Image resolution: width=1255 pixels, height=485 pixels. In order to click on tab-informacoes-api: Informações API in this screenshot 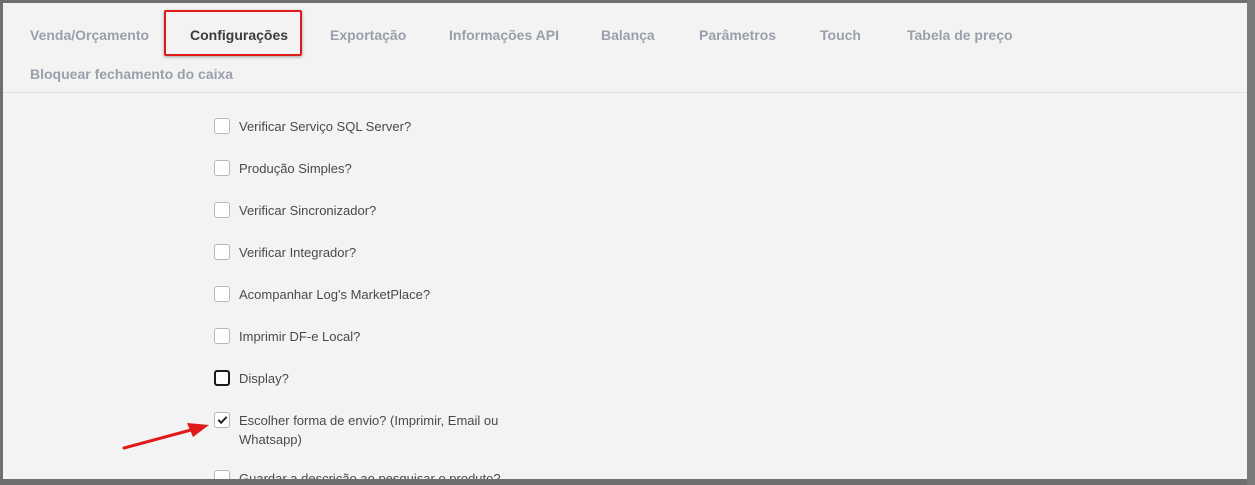, I will do `click(504, 35)`.